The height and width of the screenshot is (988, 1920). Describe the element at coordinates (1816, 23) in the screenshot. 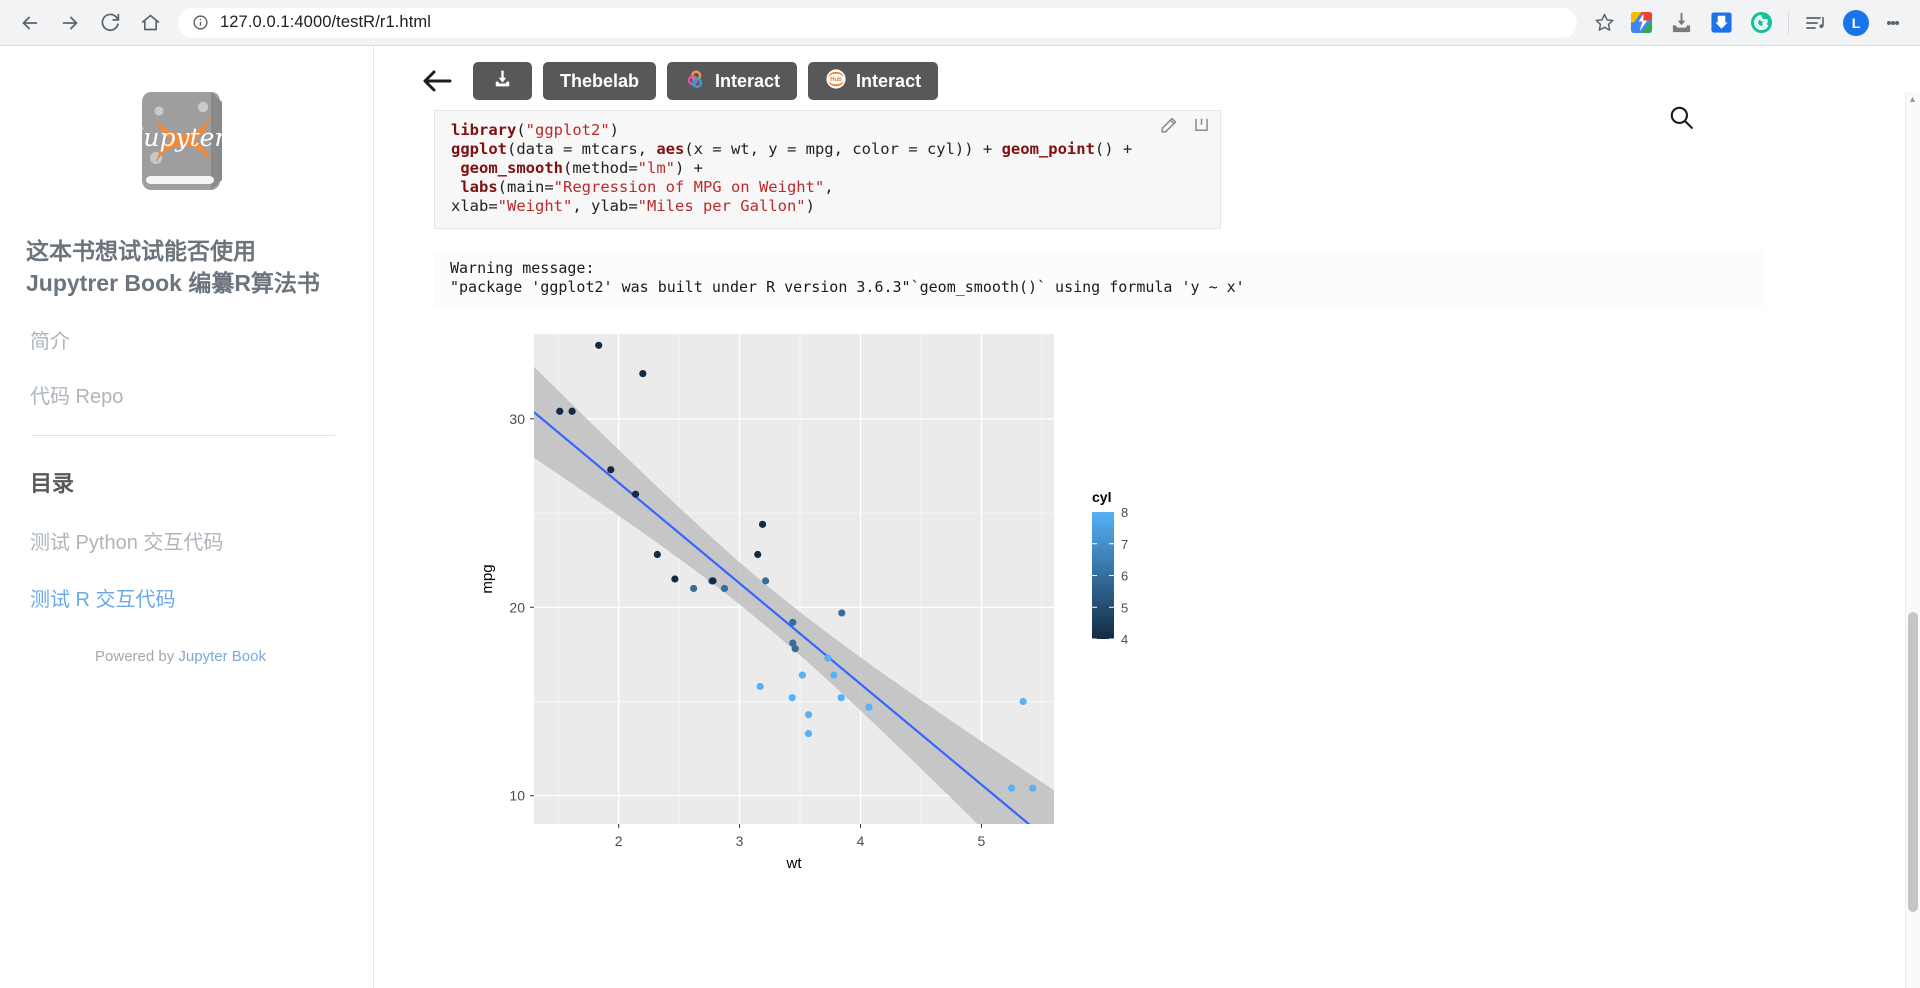

I see `playlist-icon` at that location.